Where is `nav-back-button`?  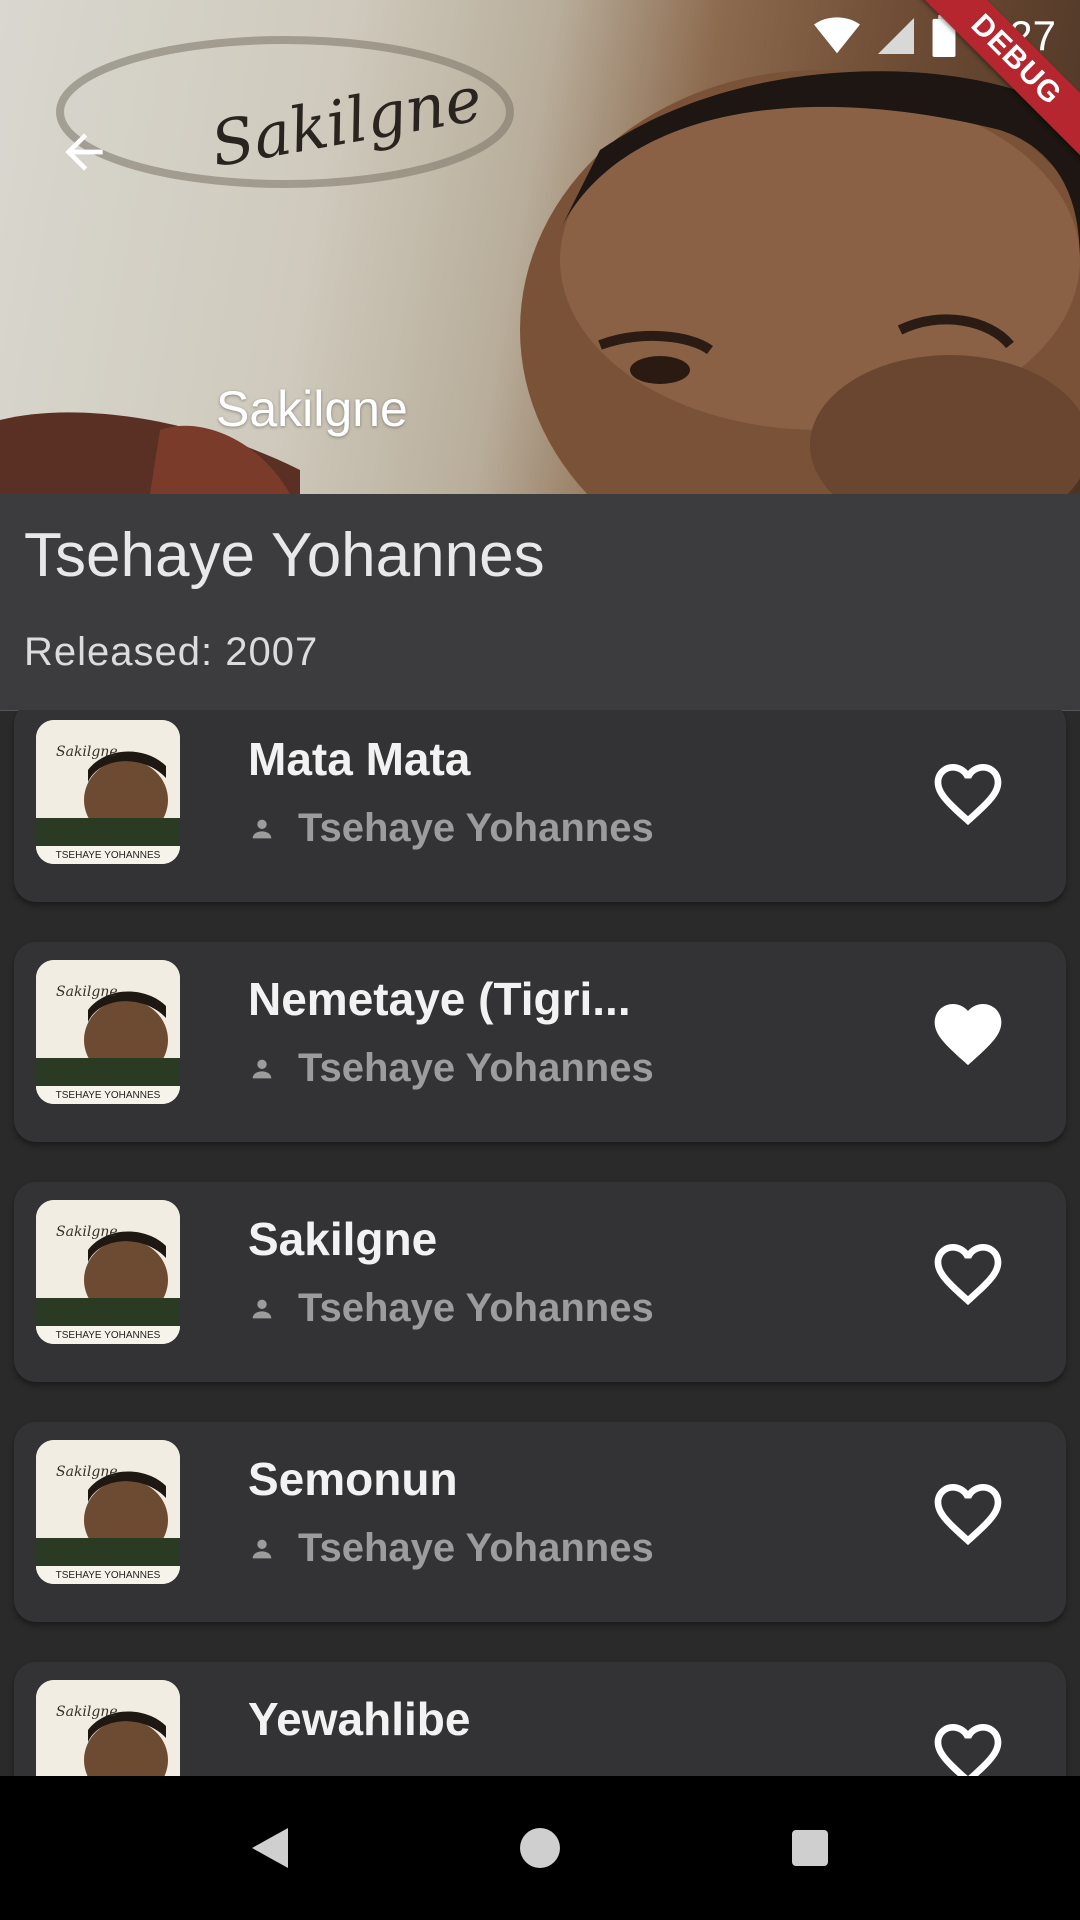 nav-back-button is located at coordinates (270, 1848).